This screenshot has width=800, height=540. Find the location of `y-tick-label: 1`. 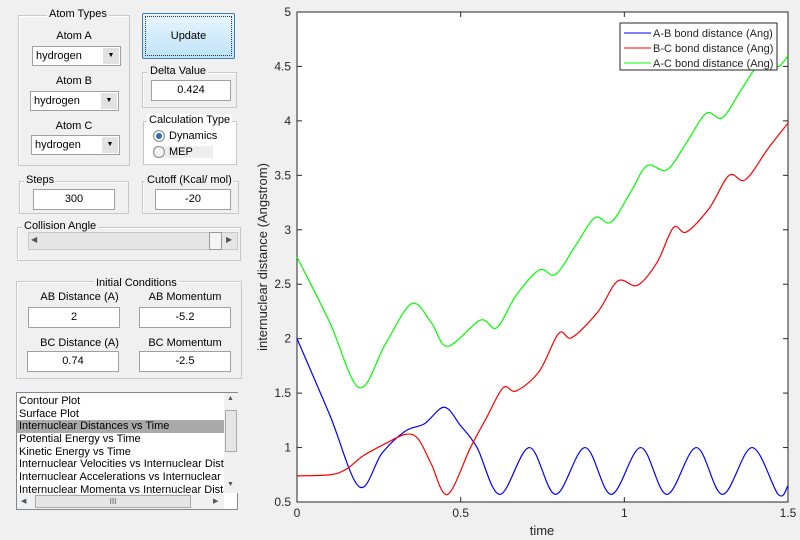

y-tick-label: 1 is located at coordinates (287, 448).